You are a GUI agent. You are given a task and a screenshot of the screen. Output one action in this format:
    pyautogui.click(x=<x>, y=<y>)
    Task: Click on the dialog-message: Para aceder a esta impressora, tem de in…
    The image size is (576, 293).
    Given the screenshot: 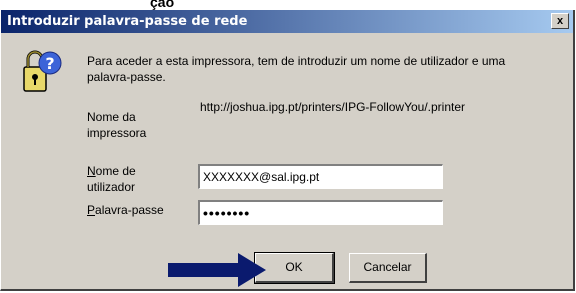 What is the action you would take?
    pyautogui.click(x=296, y=69)
    